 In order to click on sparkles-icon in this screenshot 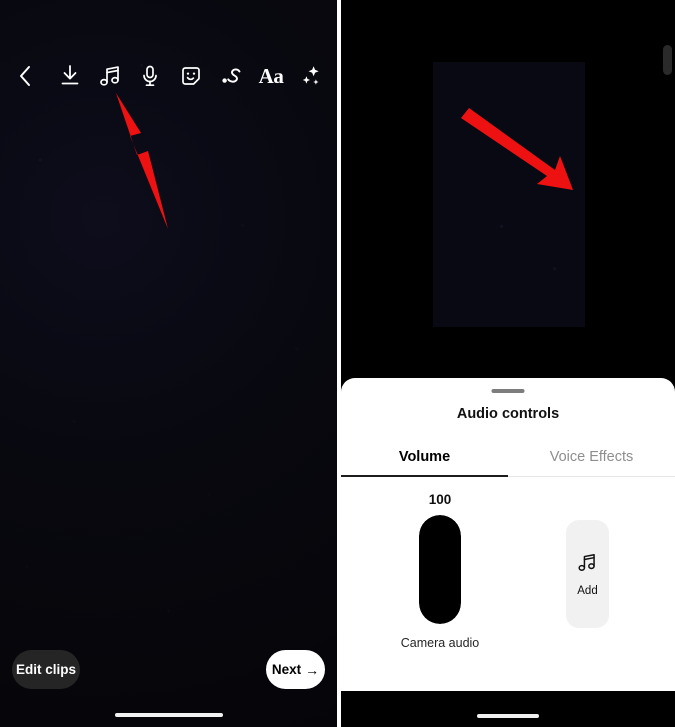, I will do `click(311, 76)`.